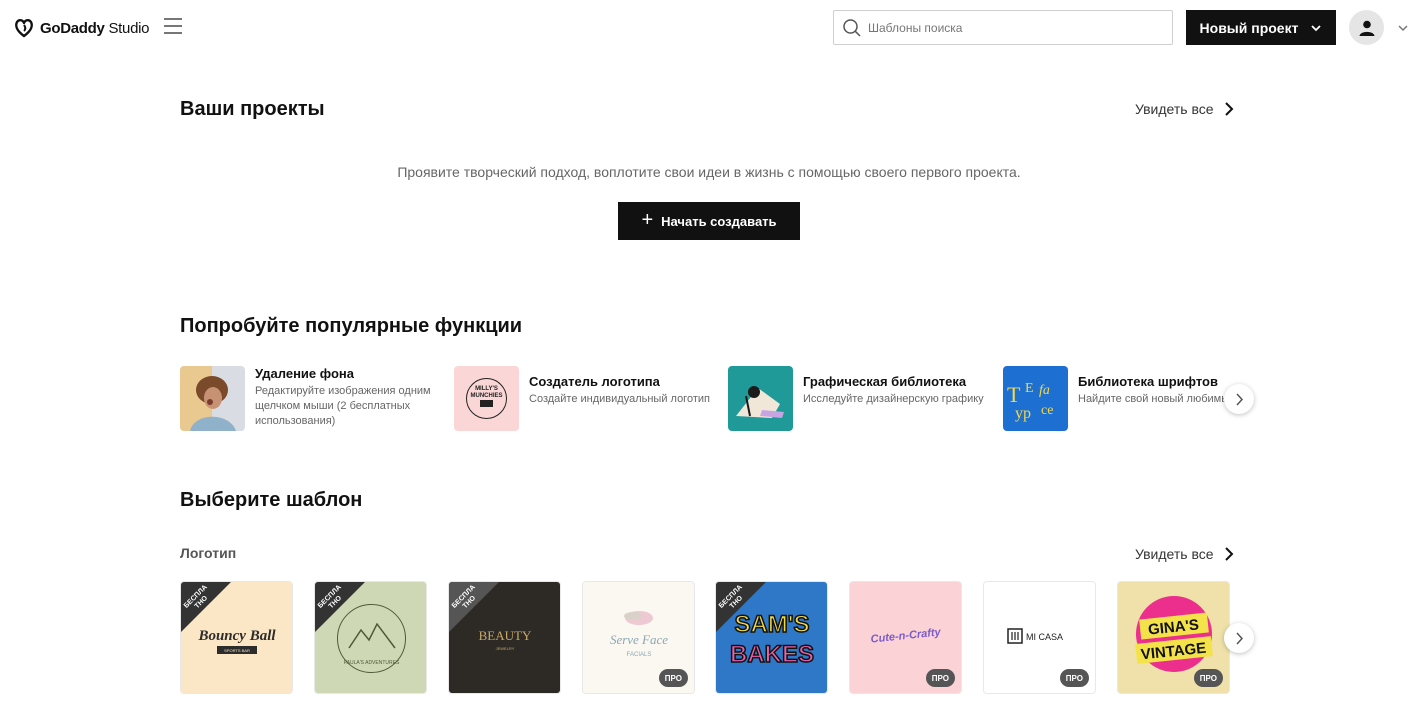 This screenshot has width=1418, height=703. I want to click on projects-see-all-label: Увидеть все, so click(1174, 109).